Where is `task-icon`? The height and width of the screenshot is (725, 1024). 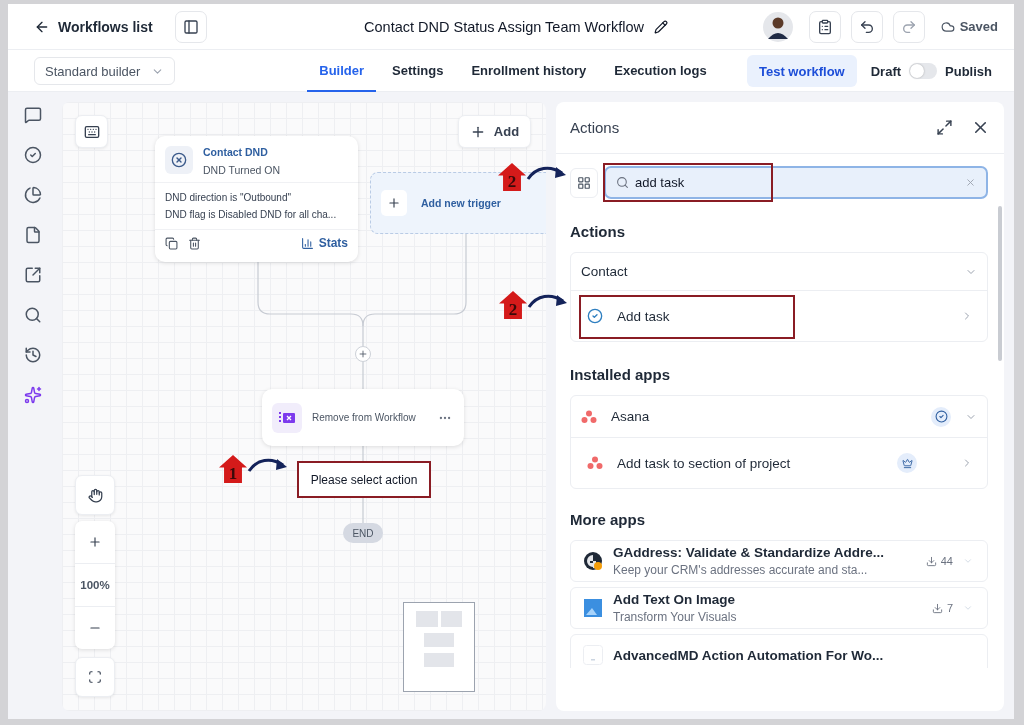 task-icon is located at coordinates (595, 316).